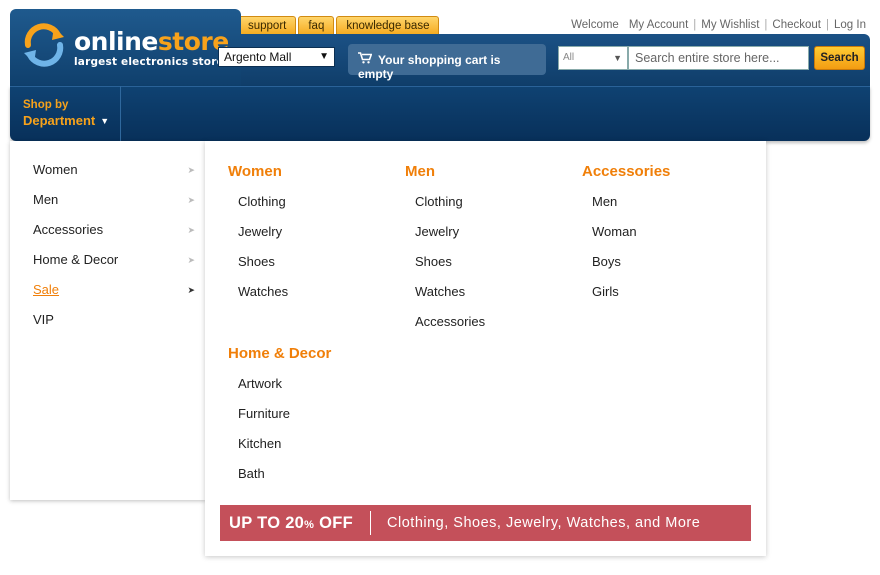 The height and width of the screenshot is (575, 880). I want to click on promo-headline: UP TO 20% OFF, so click(291, 522).